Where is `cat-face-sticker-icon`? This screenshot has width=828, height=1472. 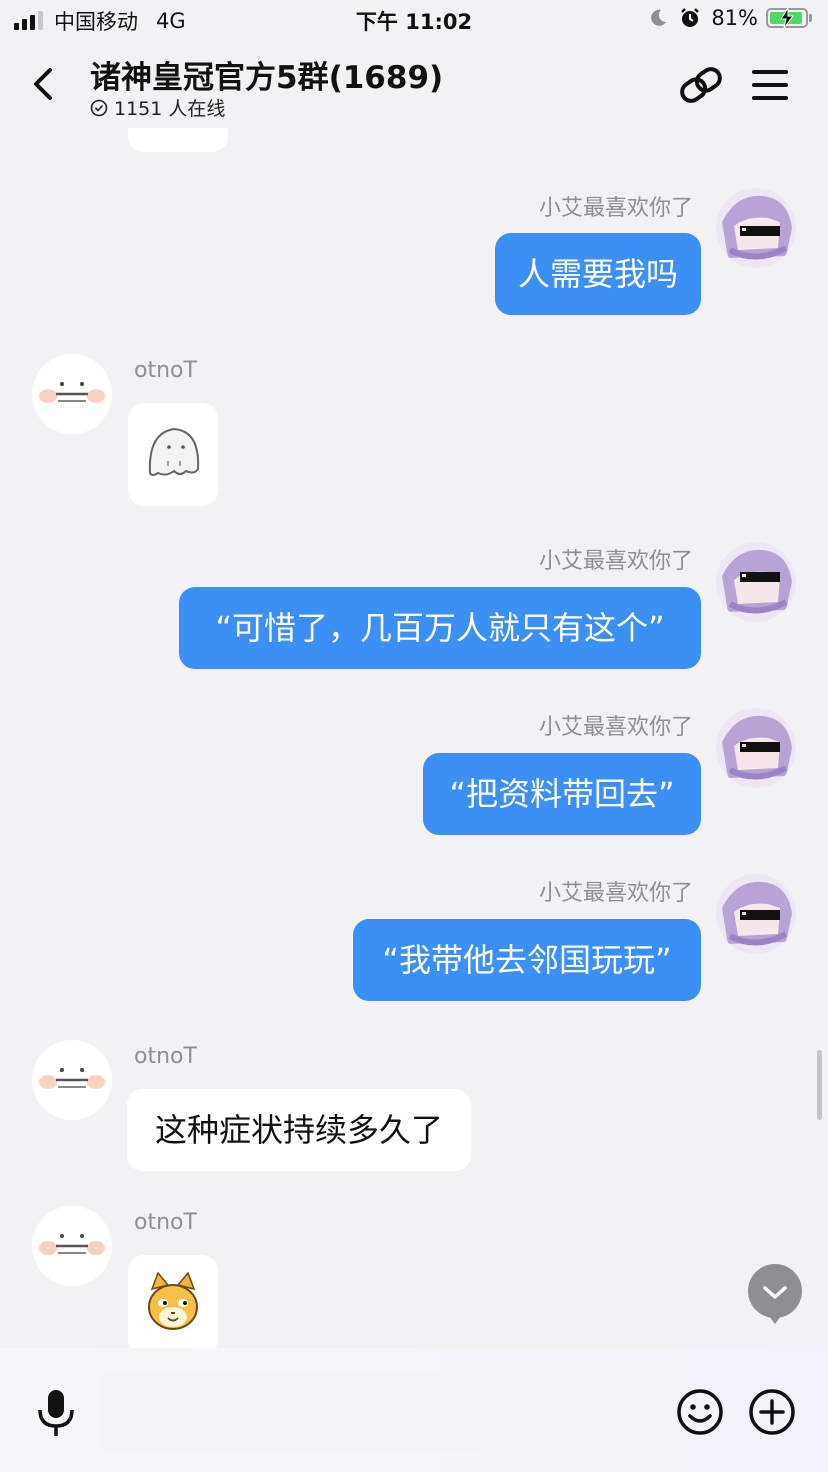 cat-face-sticker-icon is located at coordinates (173, 1300).